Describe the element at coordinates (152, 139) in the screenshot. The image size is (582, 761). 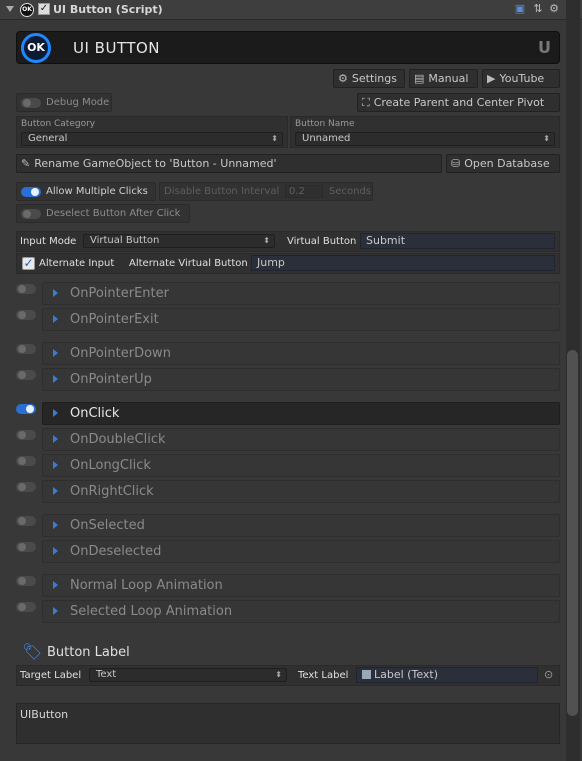
I see `button-category-dropdown: General ⬍` at that location.